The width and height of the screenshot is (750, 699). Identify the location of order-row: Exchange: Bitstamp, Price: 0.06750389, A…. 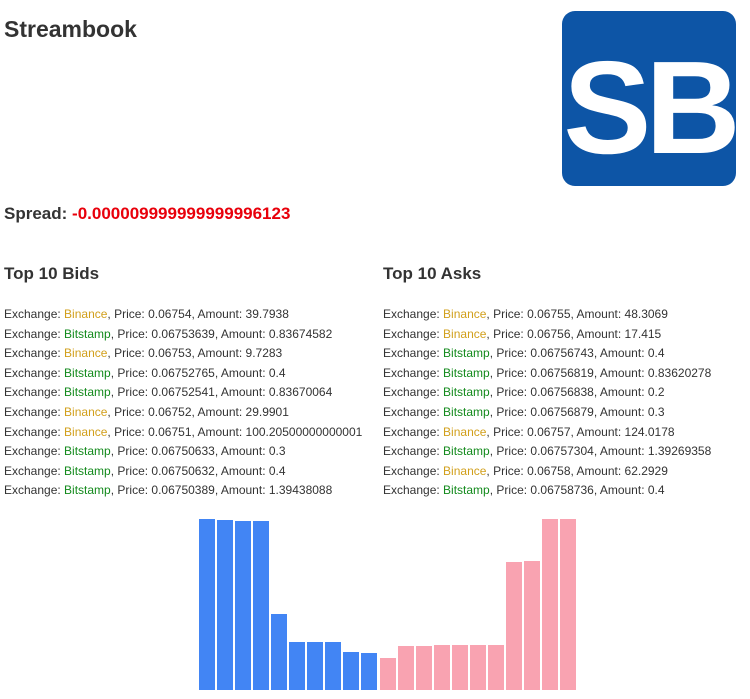
(183, 491).